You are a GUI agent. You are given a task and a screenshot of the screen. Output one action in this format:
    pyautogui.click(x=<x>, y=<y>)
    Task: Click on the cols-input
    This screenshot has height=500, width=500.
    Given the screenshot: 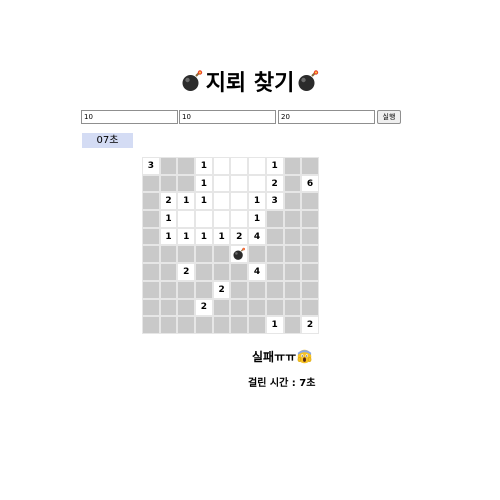 What is the action you would take?
    pyautogui.click(x=227, y=117)
    